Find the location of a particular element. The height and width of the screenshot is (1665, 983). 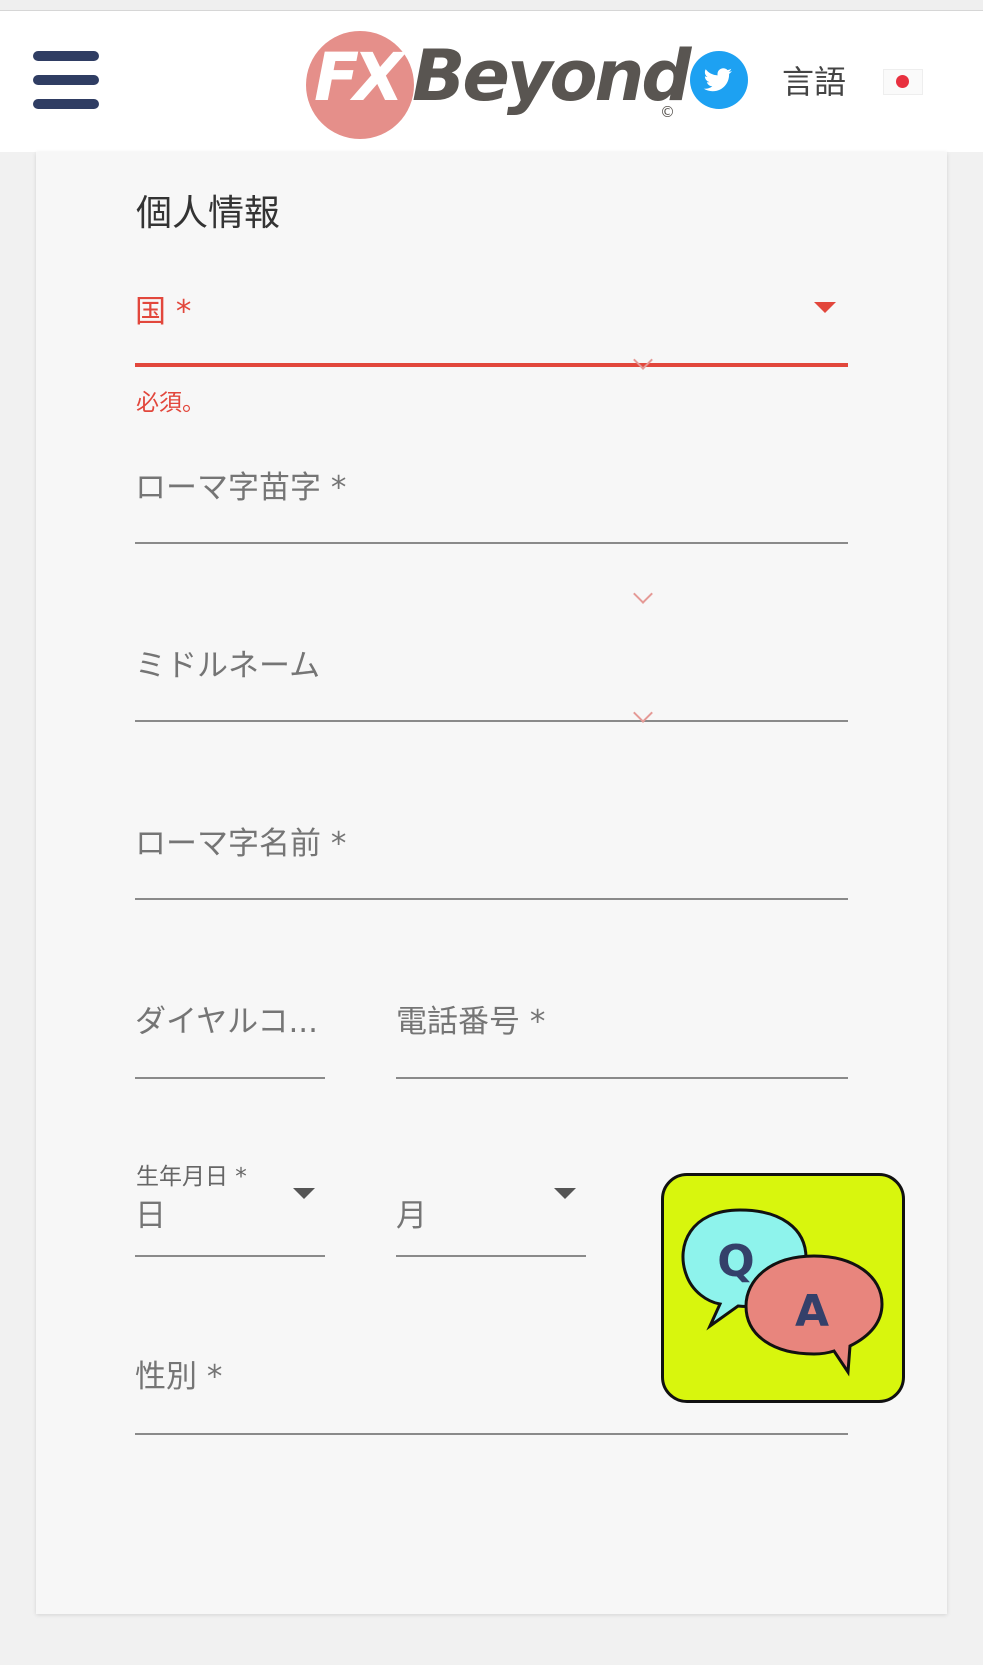

country-select: 国 * is located at coordinates (491, 325).